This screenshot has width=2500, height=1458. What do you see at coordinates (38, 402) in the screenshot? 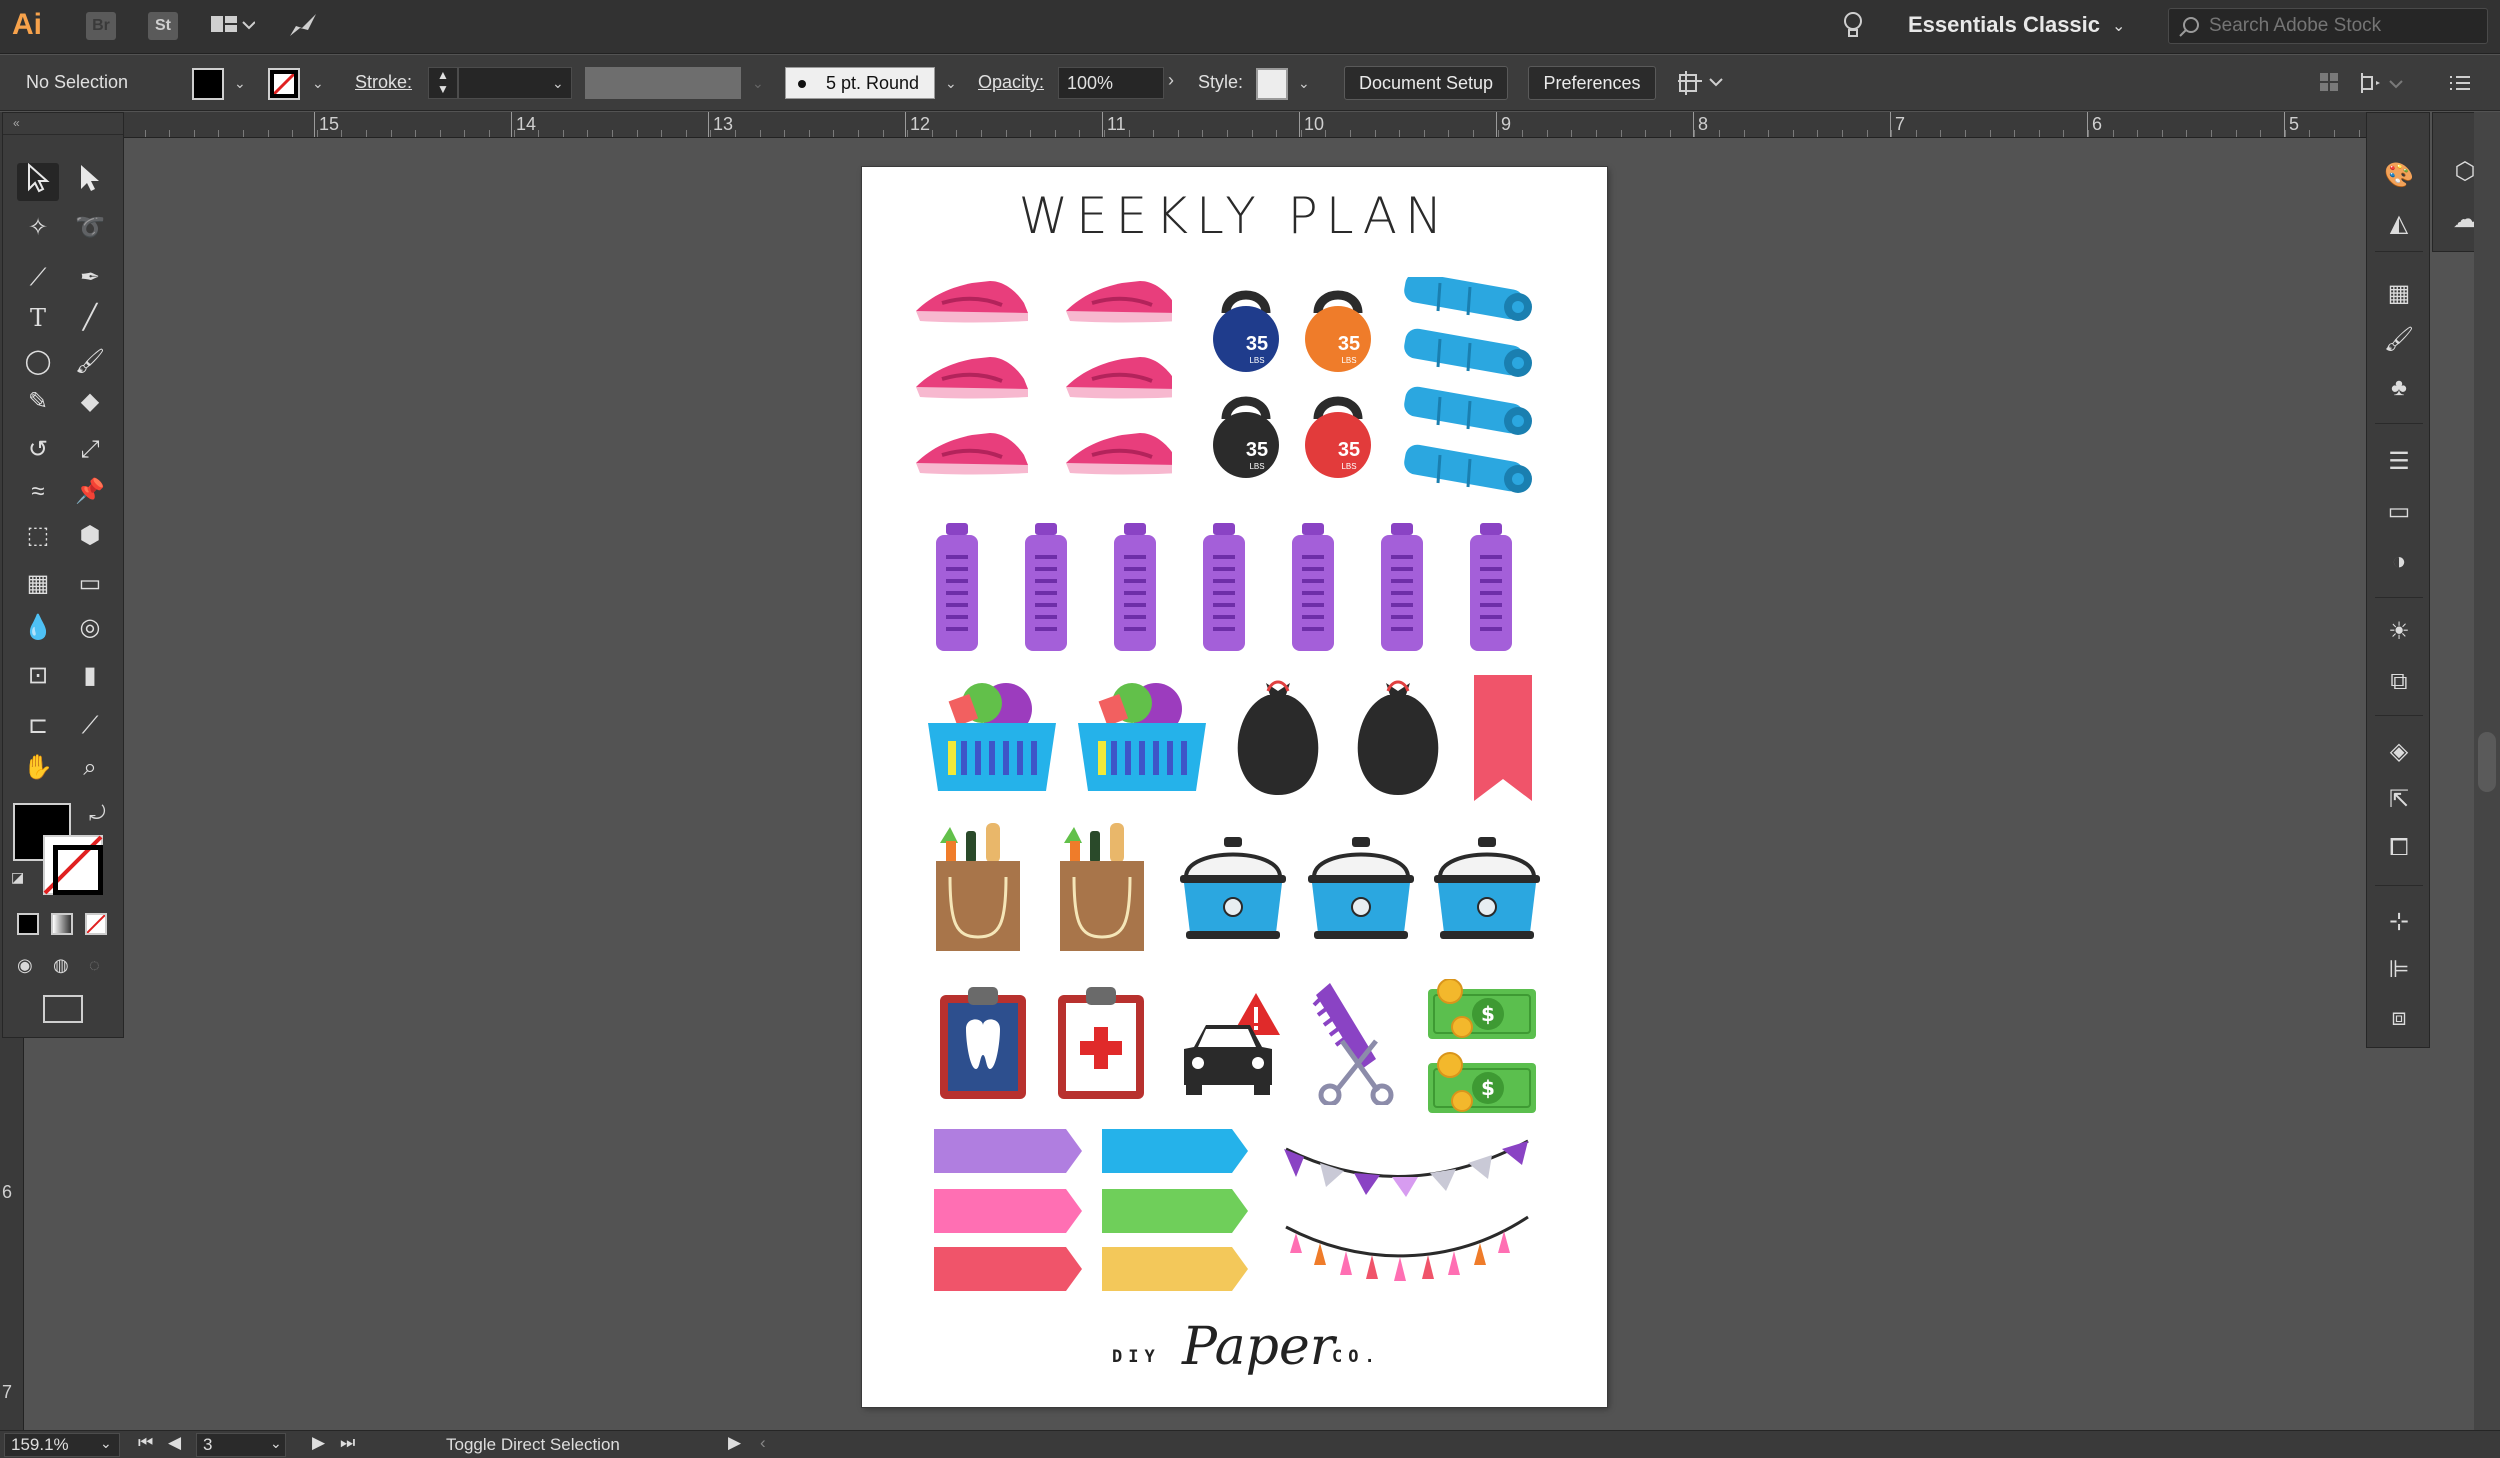
I see `shaper-tool-icon: ✎` at bounding box center [38, 402].